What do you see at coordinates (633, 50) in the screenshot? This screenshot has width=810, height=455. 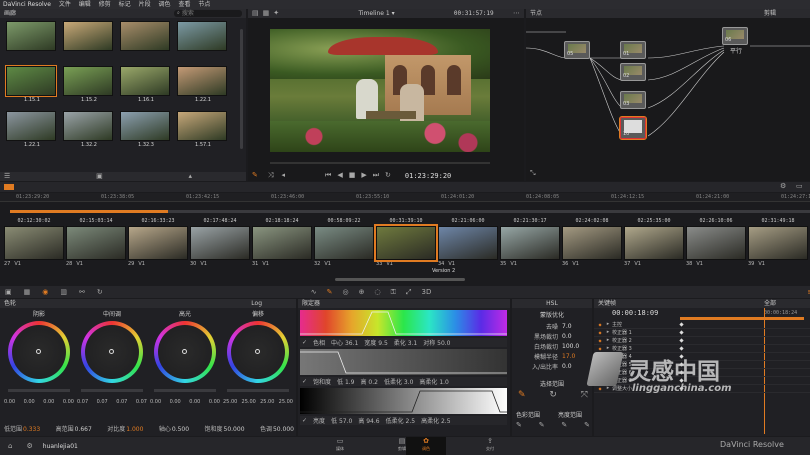 I see `node-01: 01` at bounding box center [633, 50].